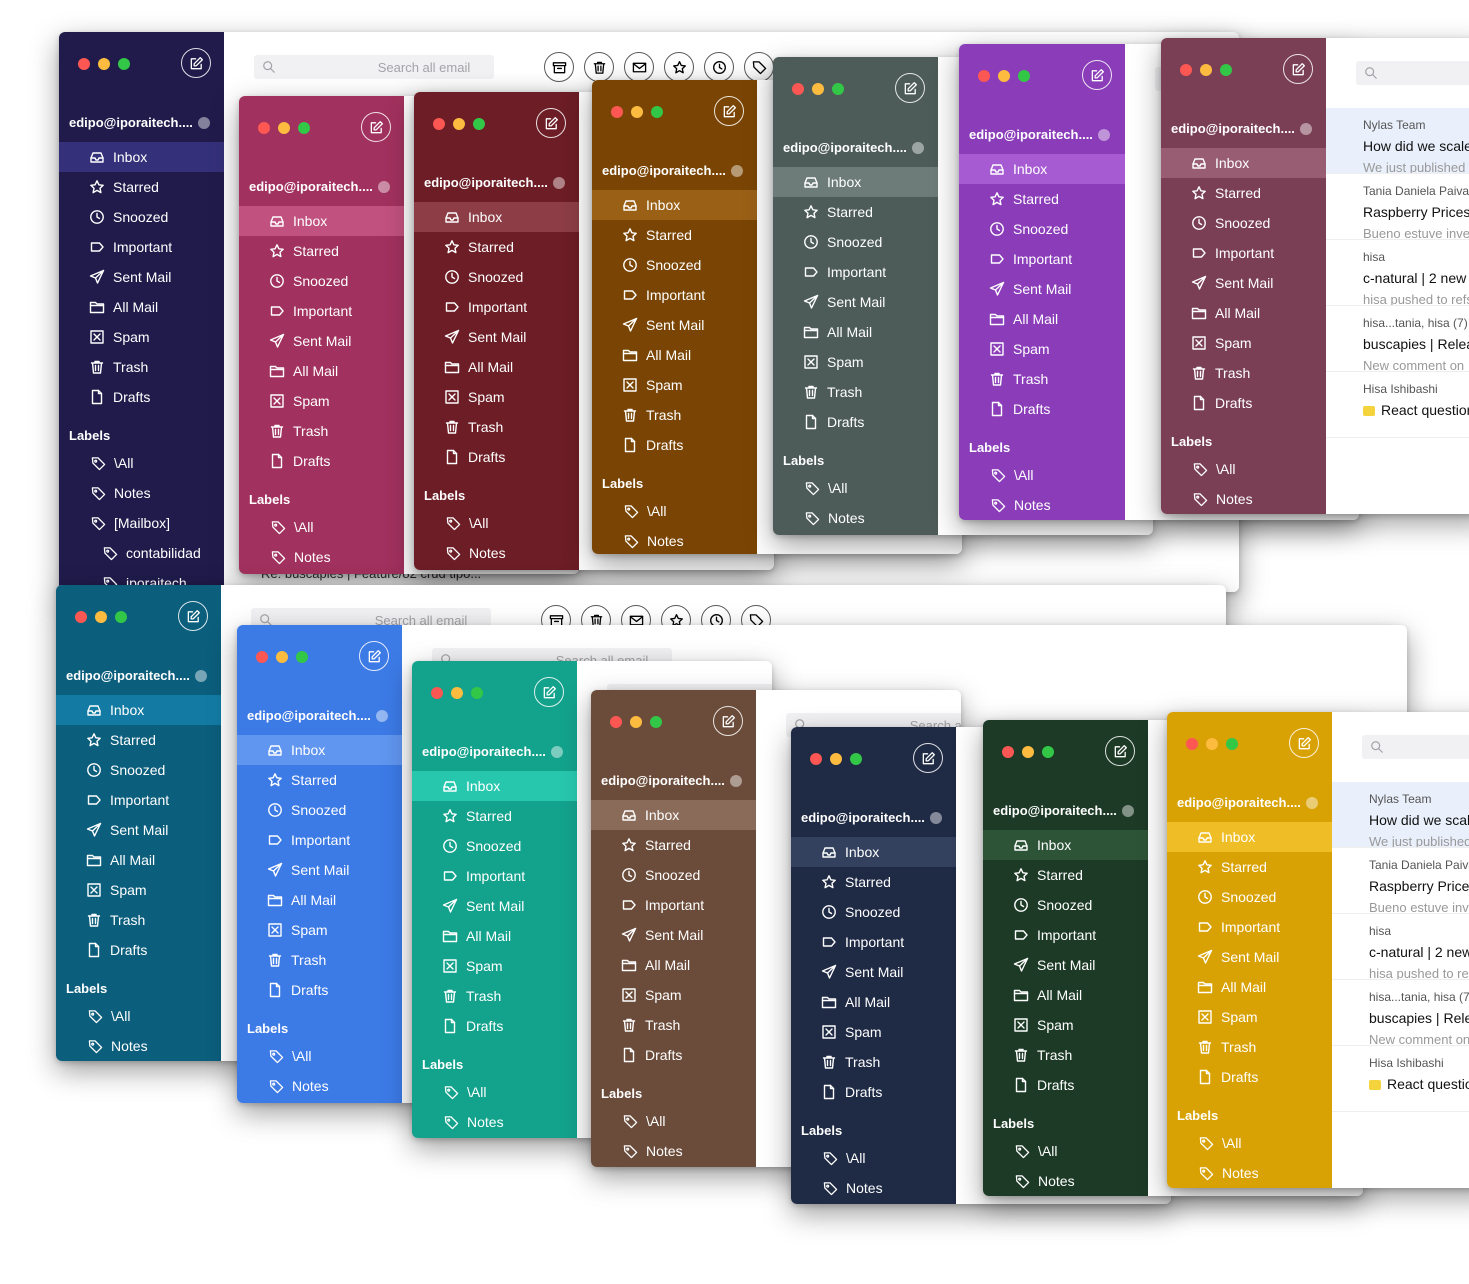  What do you see at coordinates (599, 67) in the screenshot?
I see `trash-button` at bounding box center [599, 67].